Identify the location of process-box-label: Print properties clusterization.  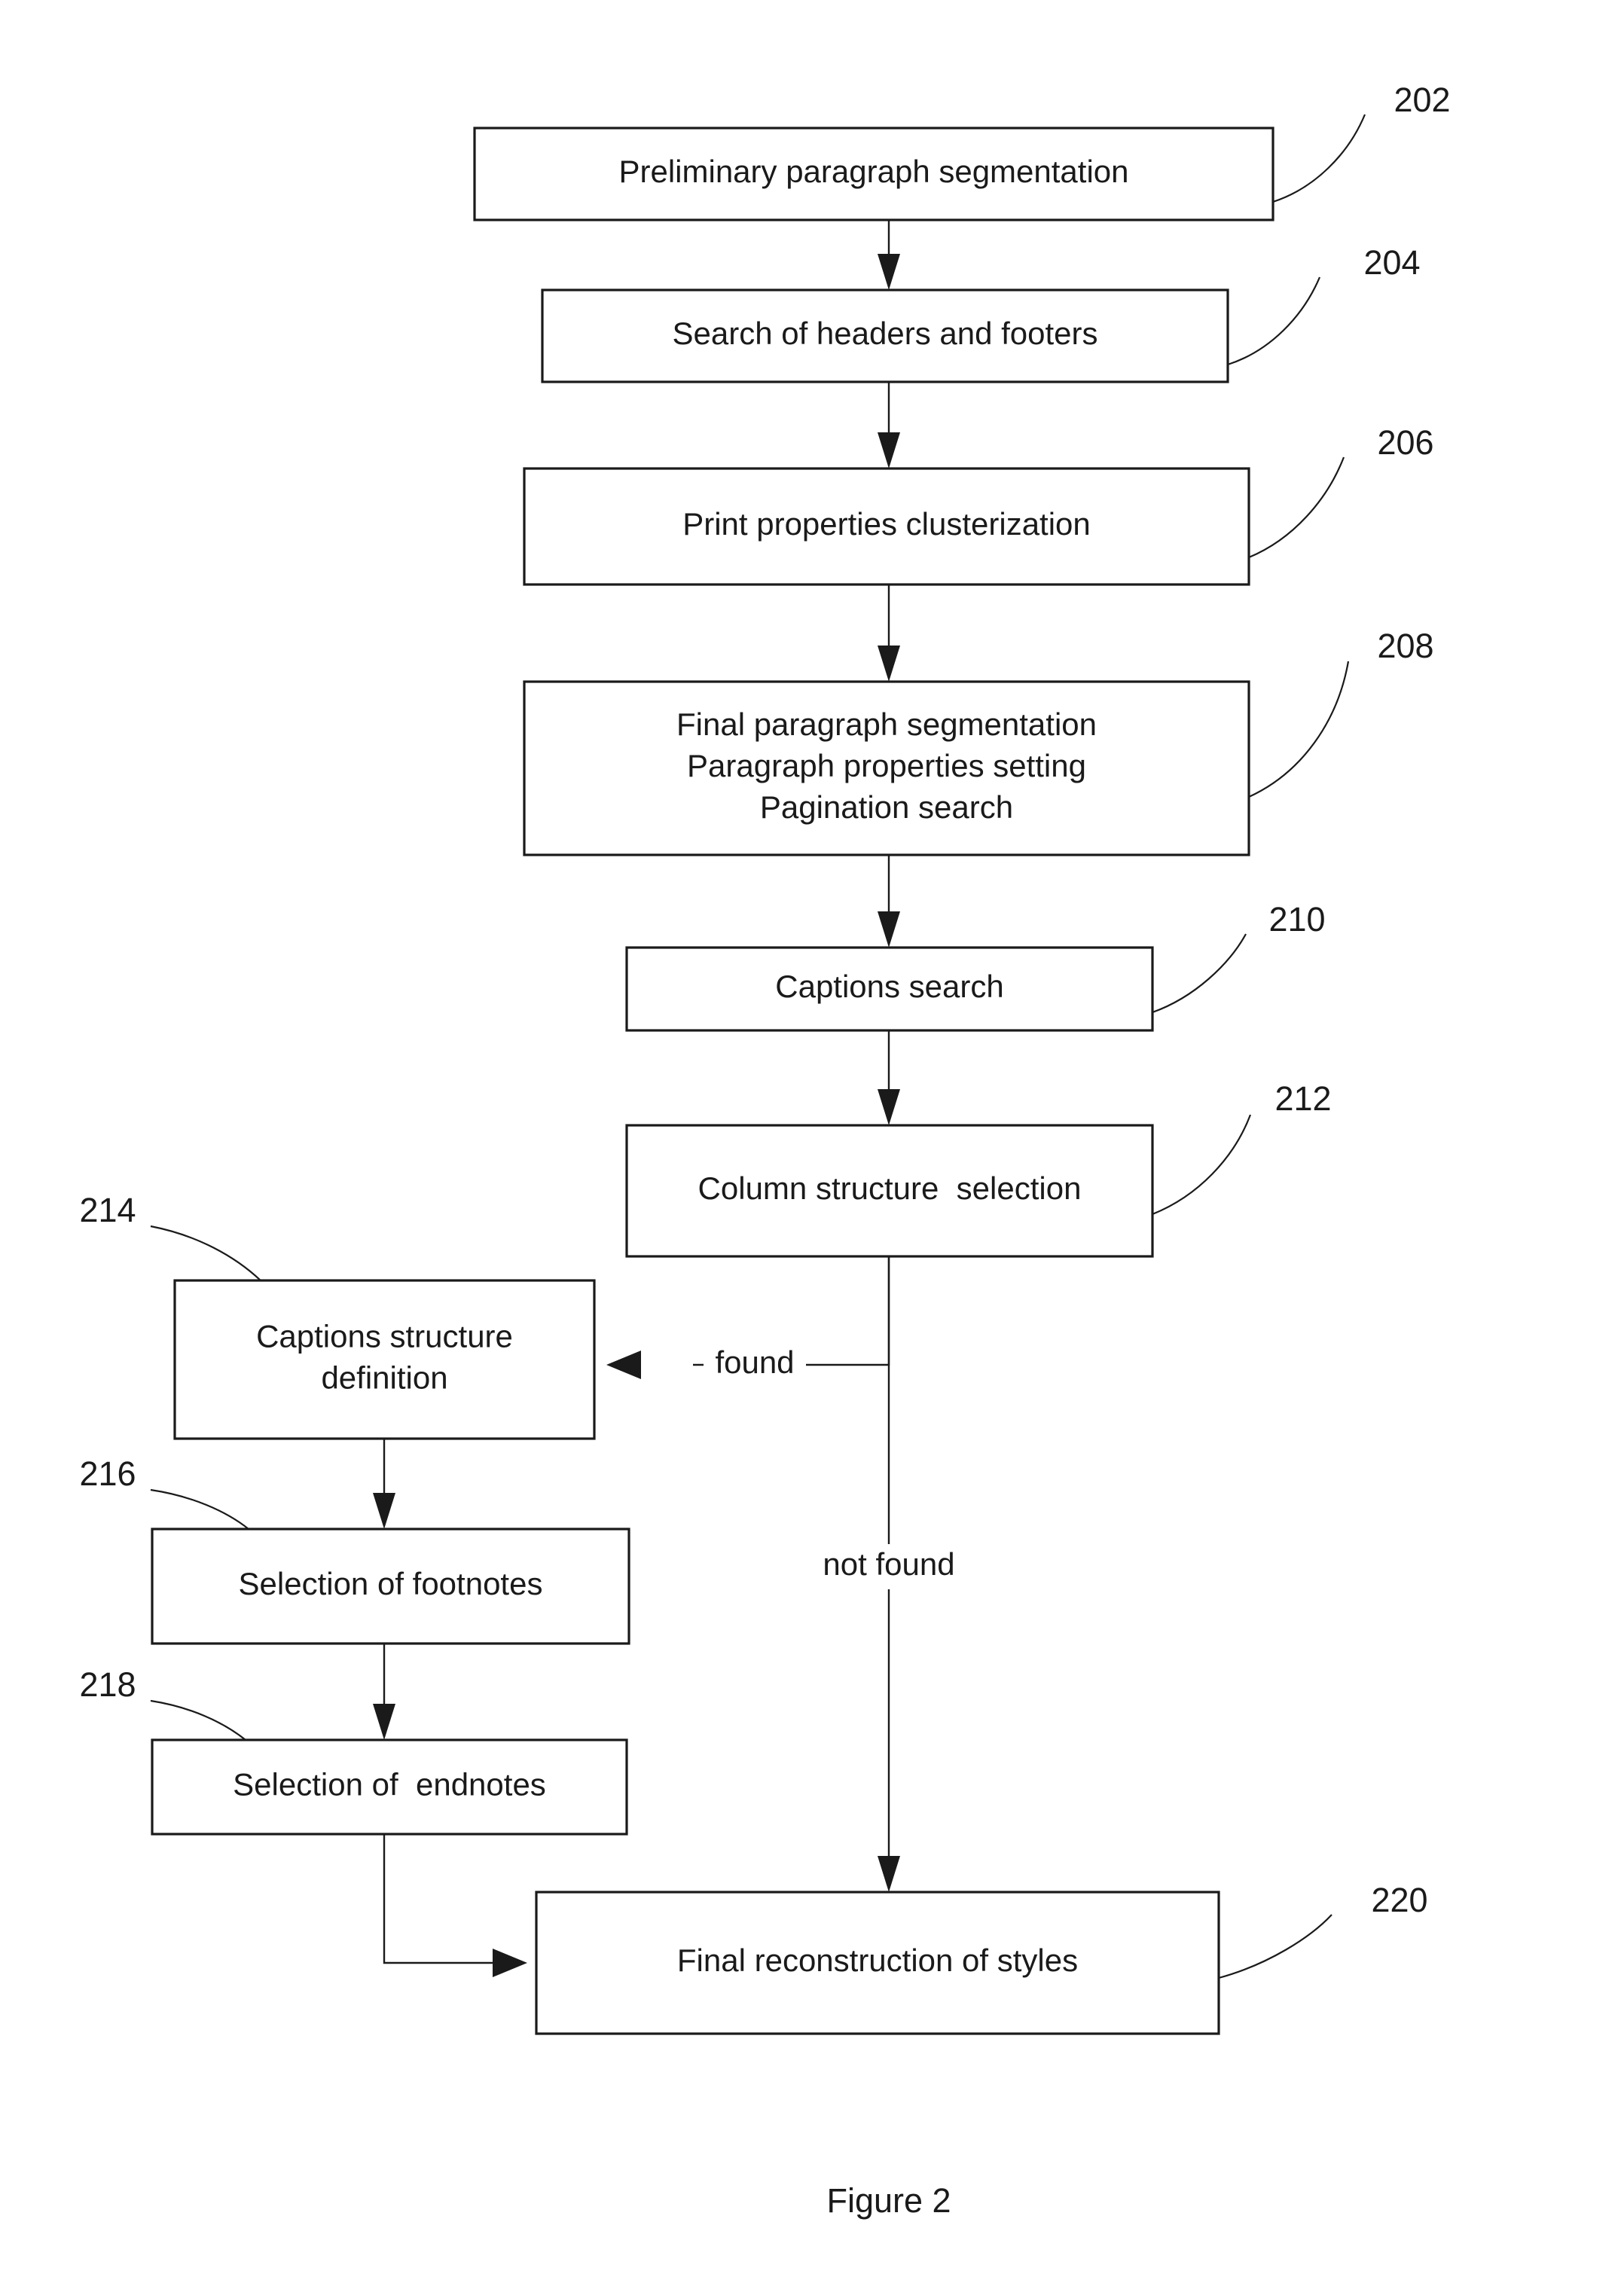
(887, 524).